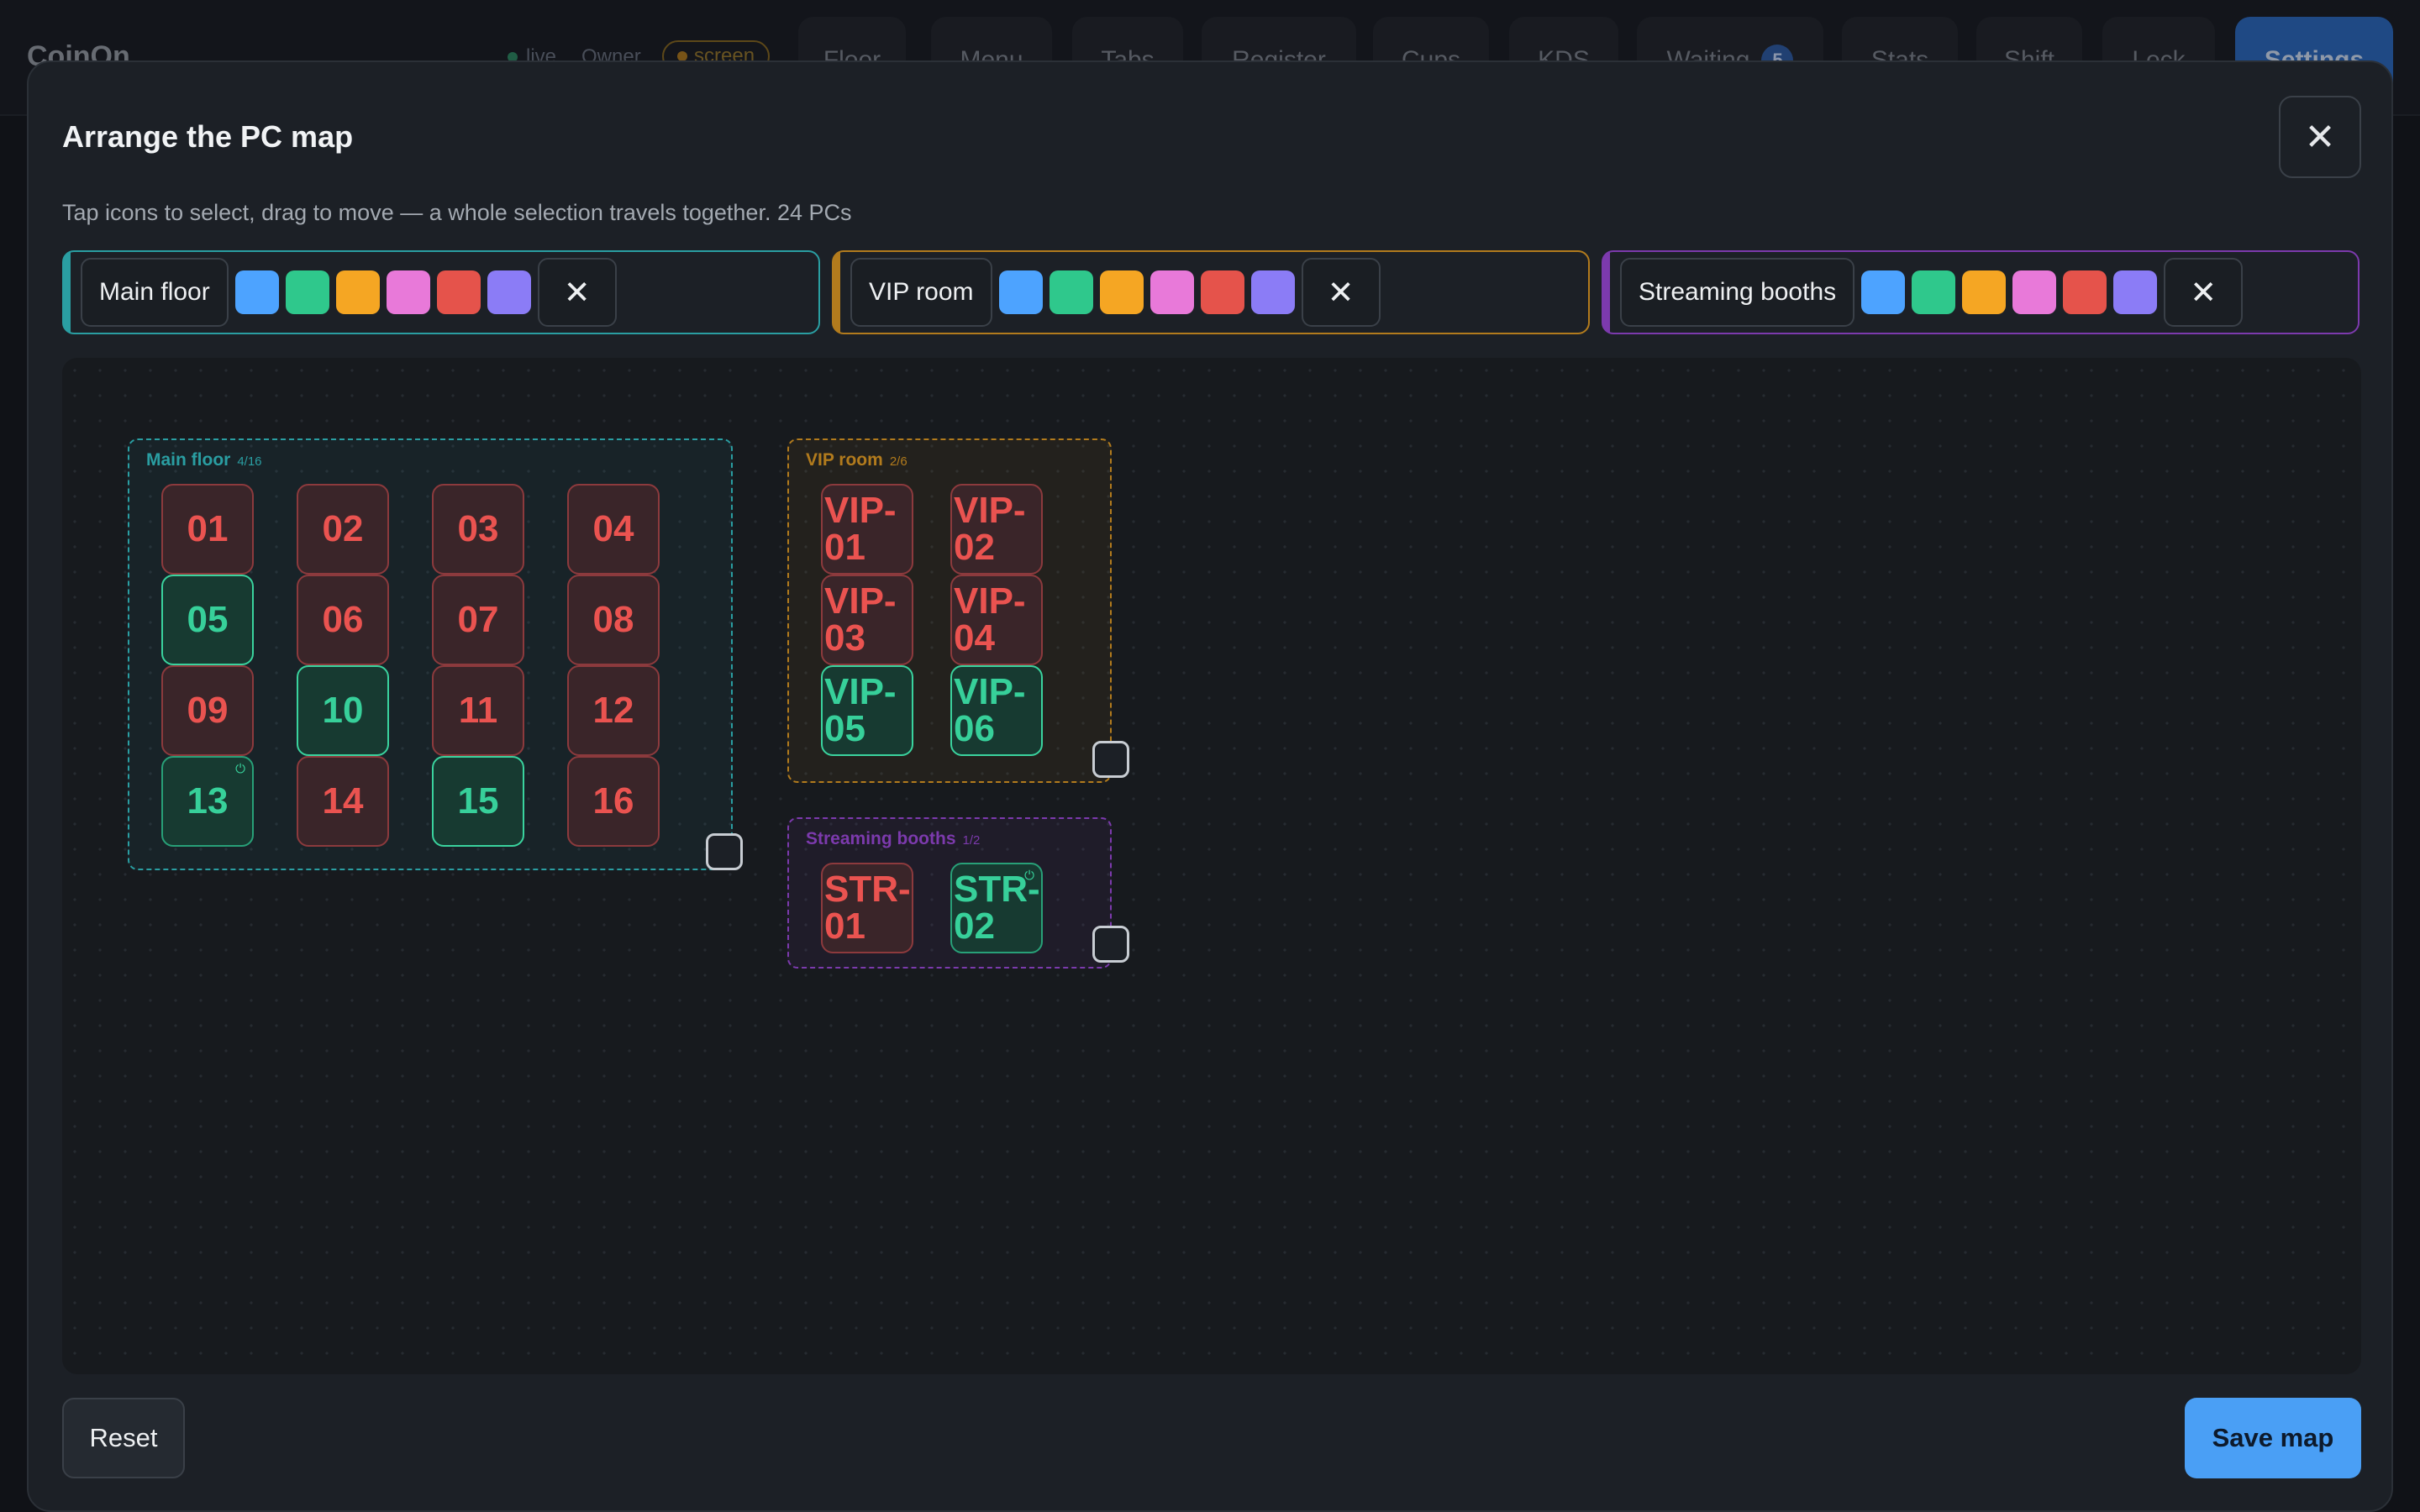 Image resolution: width=2420 pixels, height=1512 pixels. What do you see at coordinates (1029, 876) in the screenshot?
I see `power-icon: ⏻` at bounding box center [1029, 876].